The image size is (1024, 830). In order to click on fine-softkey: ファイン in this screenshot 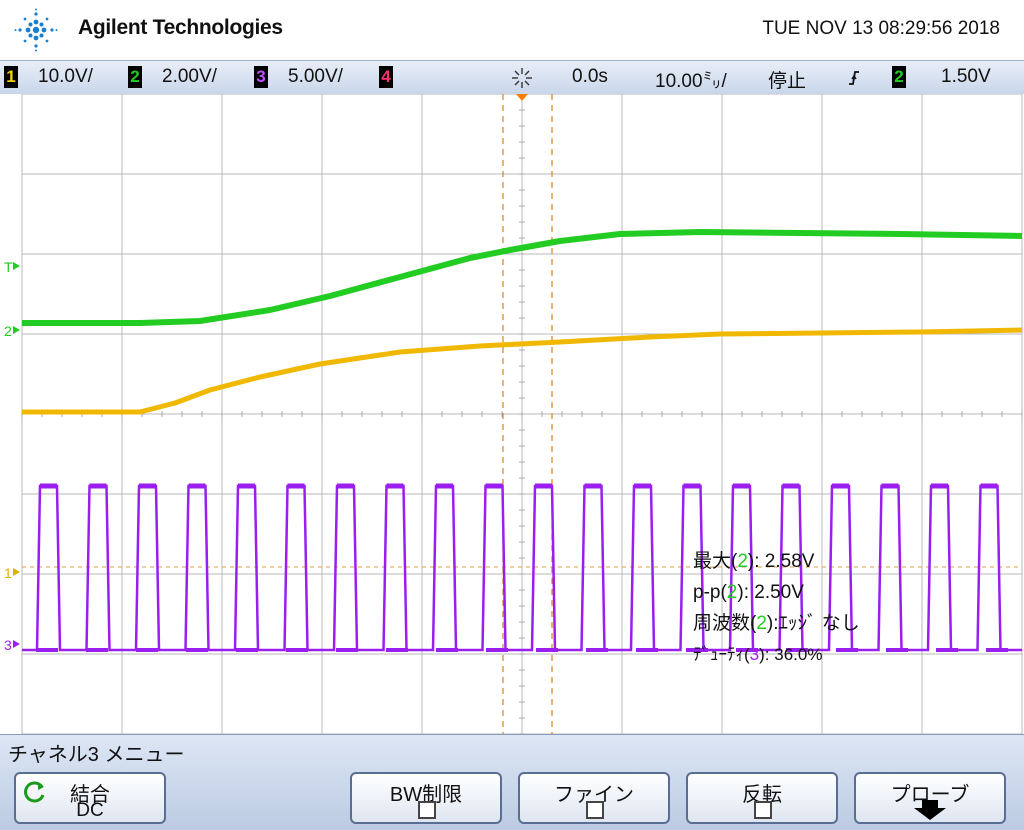, I will do `click(594, 798)`.